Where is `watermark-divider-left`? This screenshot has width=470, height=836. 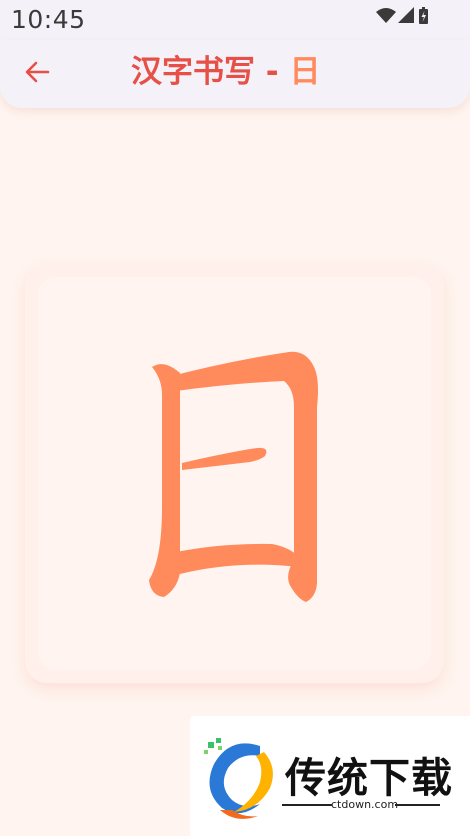
watermark-divider-left is located at coordinates (307, 805).